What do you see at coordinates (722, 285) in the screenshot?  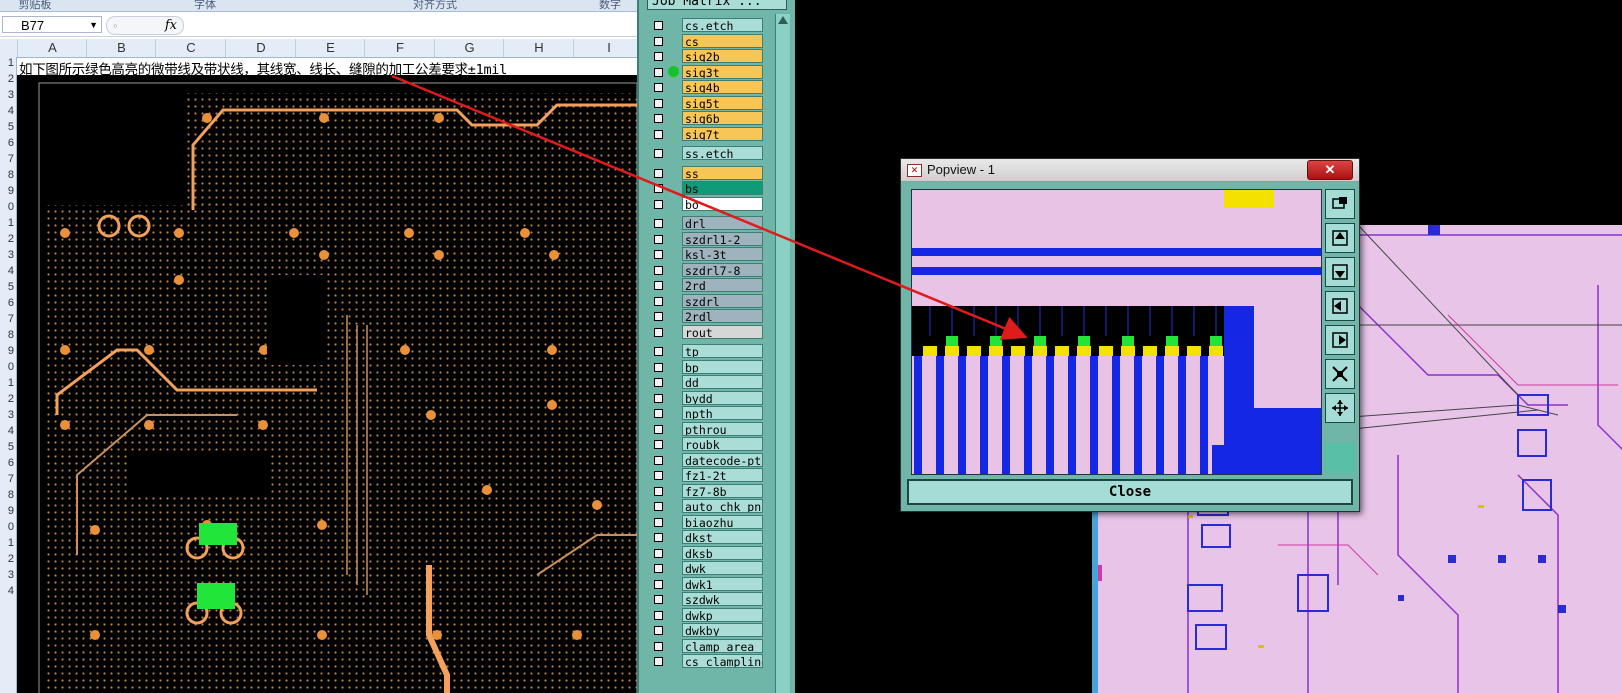 I see `layer-name: 2rd` at bounding box center [722, 285].